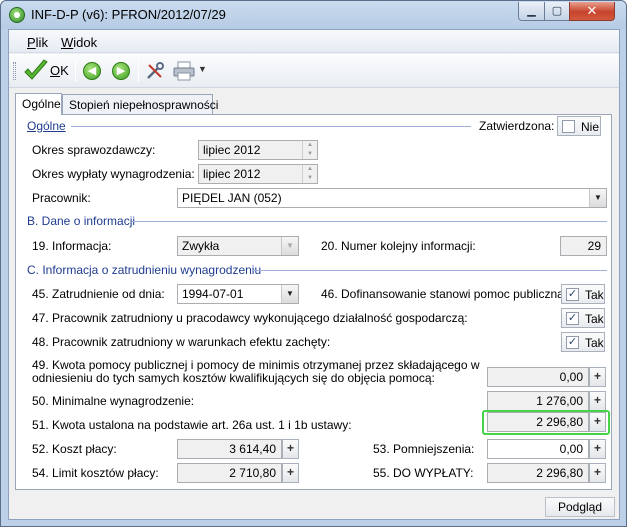 This screenshot has height=527, width=627. What do you see at coordinates (517, 126) in the screenshot?
I see `zatwierdzona-label: Zatwierdzona:` at bounding box center [517, 126].